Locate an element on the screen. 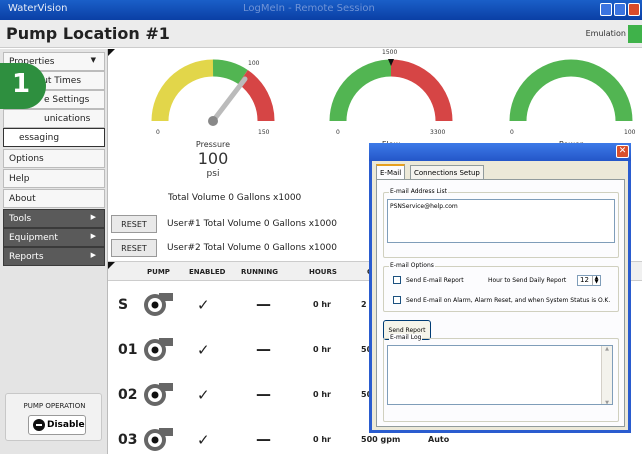 This screenshot has width=642, height=454. hour-stepper: 12 ▲ ▼ is located at coordinates (589, 280).